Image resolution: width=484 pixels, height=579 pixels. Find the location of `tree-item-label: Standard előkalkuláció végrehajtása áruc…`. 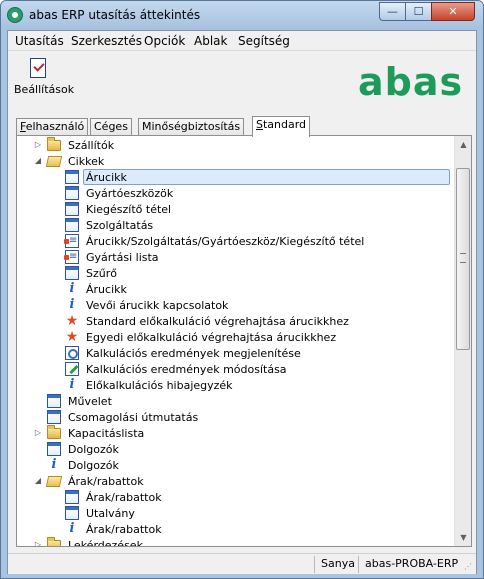

tree-item-label: Standard előkalkuláció végrehajtása áruc… is located at coordinates (217, 321).